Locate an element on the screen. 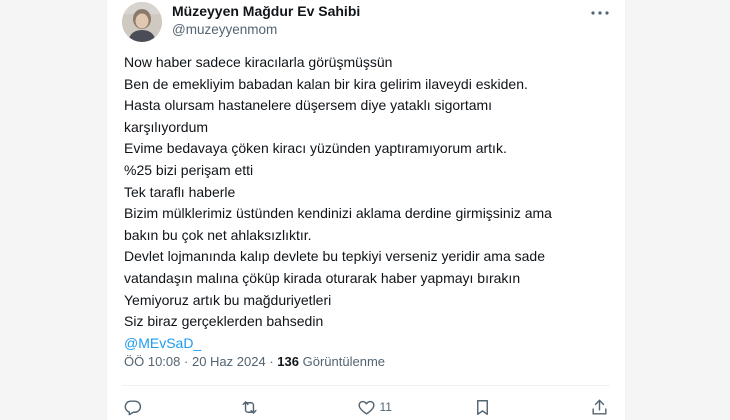 The height and width of the screenshot is (420, 730). avatar is located at coordinates (142, 22).